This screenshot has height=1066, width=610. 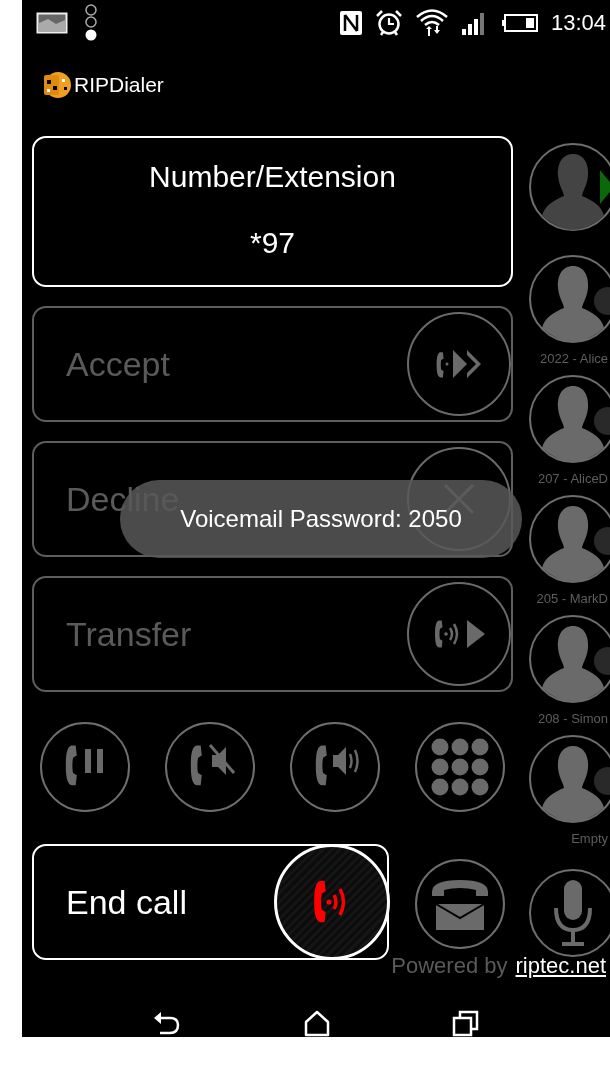 What do you see at coordinates (272, 177) in the screenshot?
I see `number-label: Number/Extension` at bounding box center [272, 177].